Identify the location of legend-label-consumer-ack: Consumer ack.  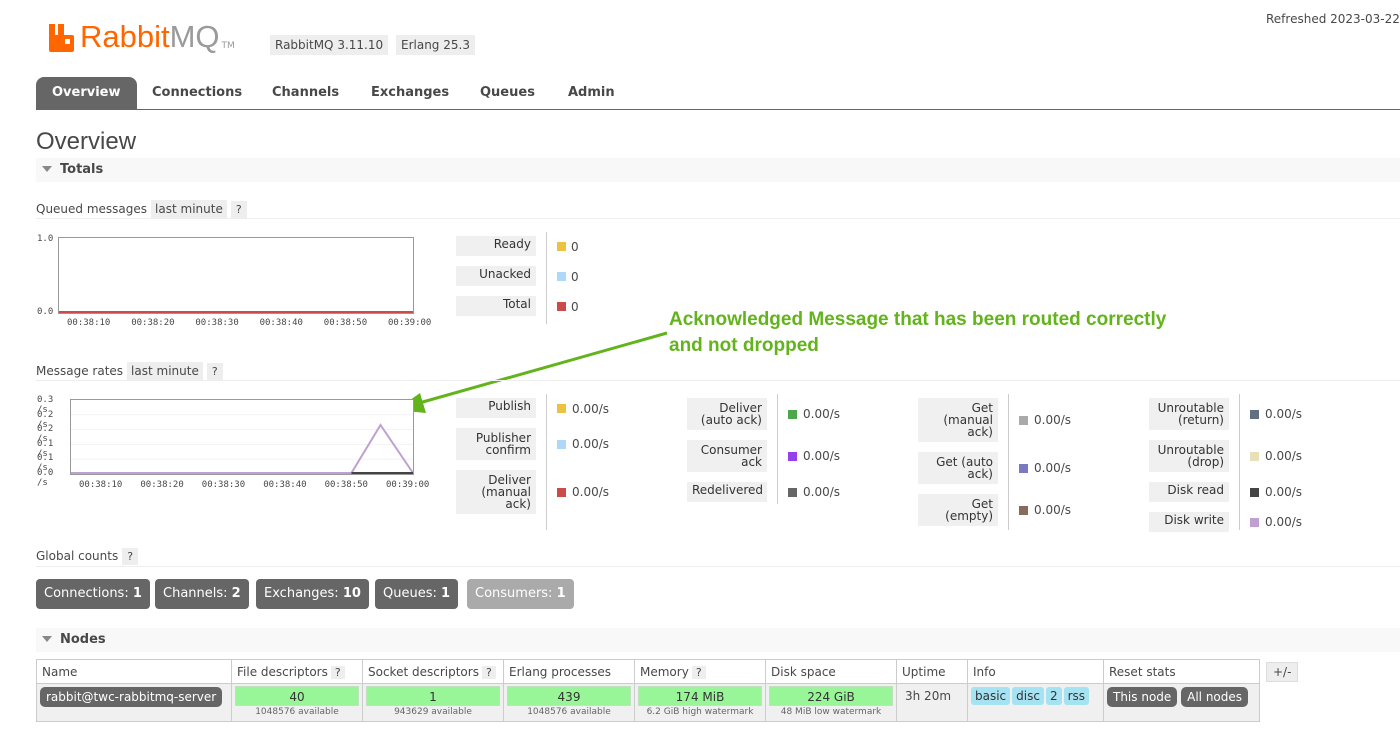
(727, 456).